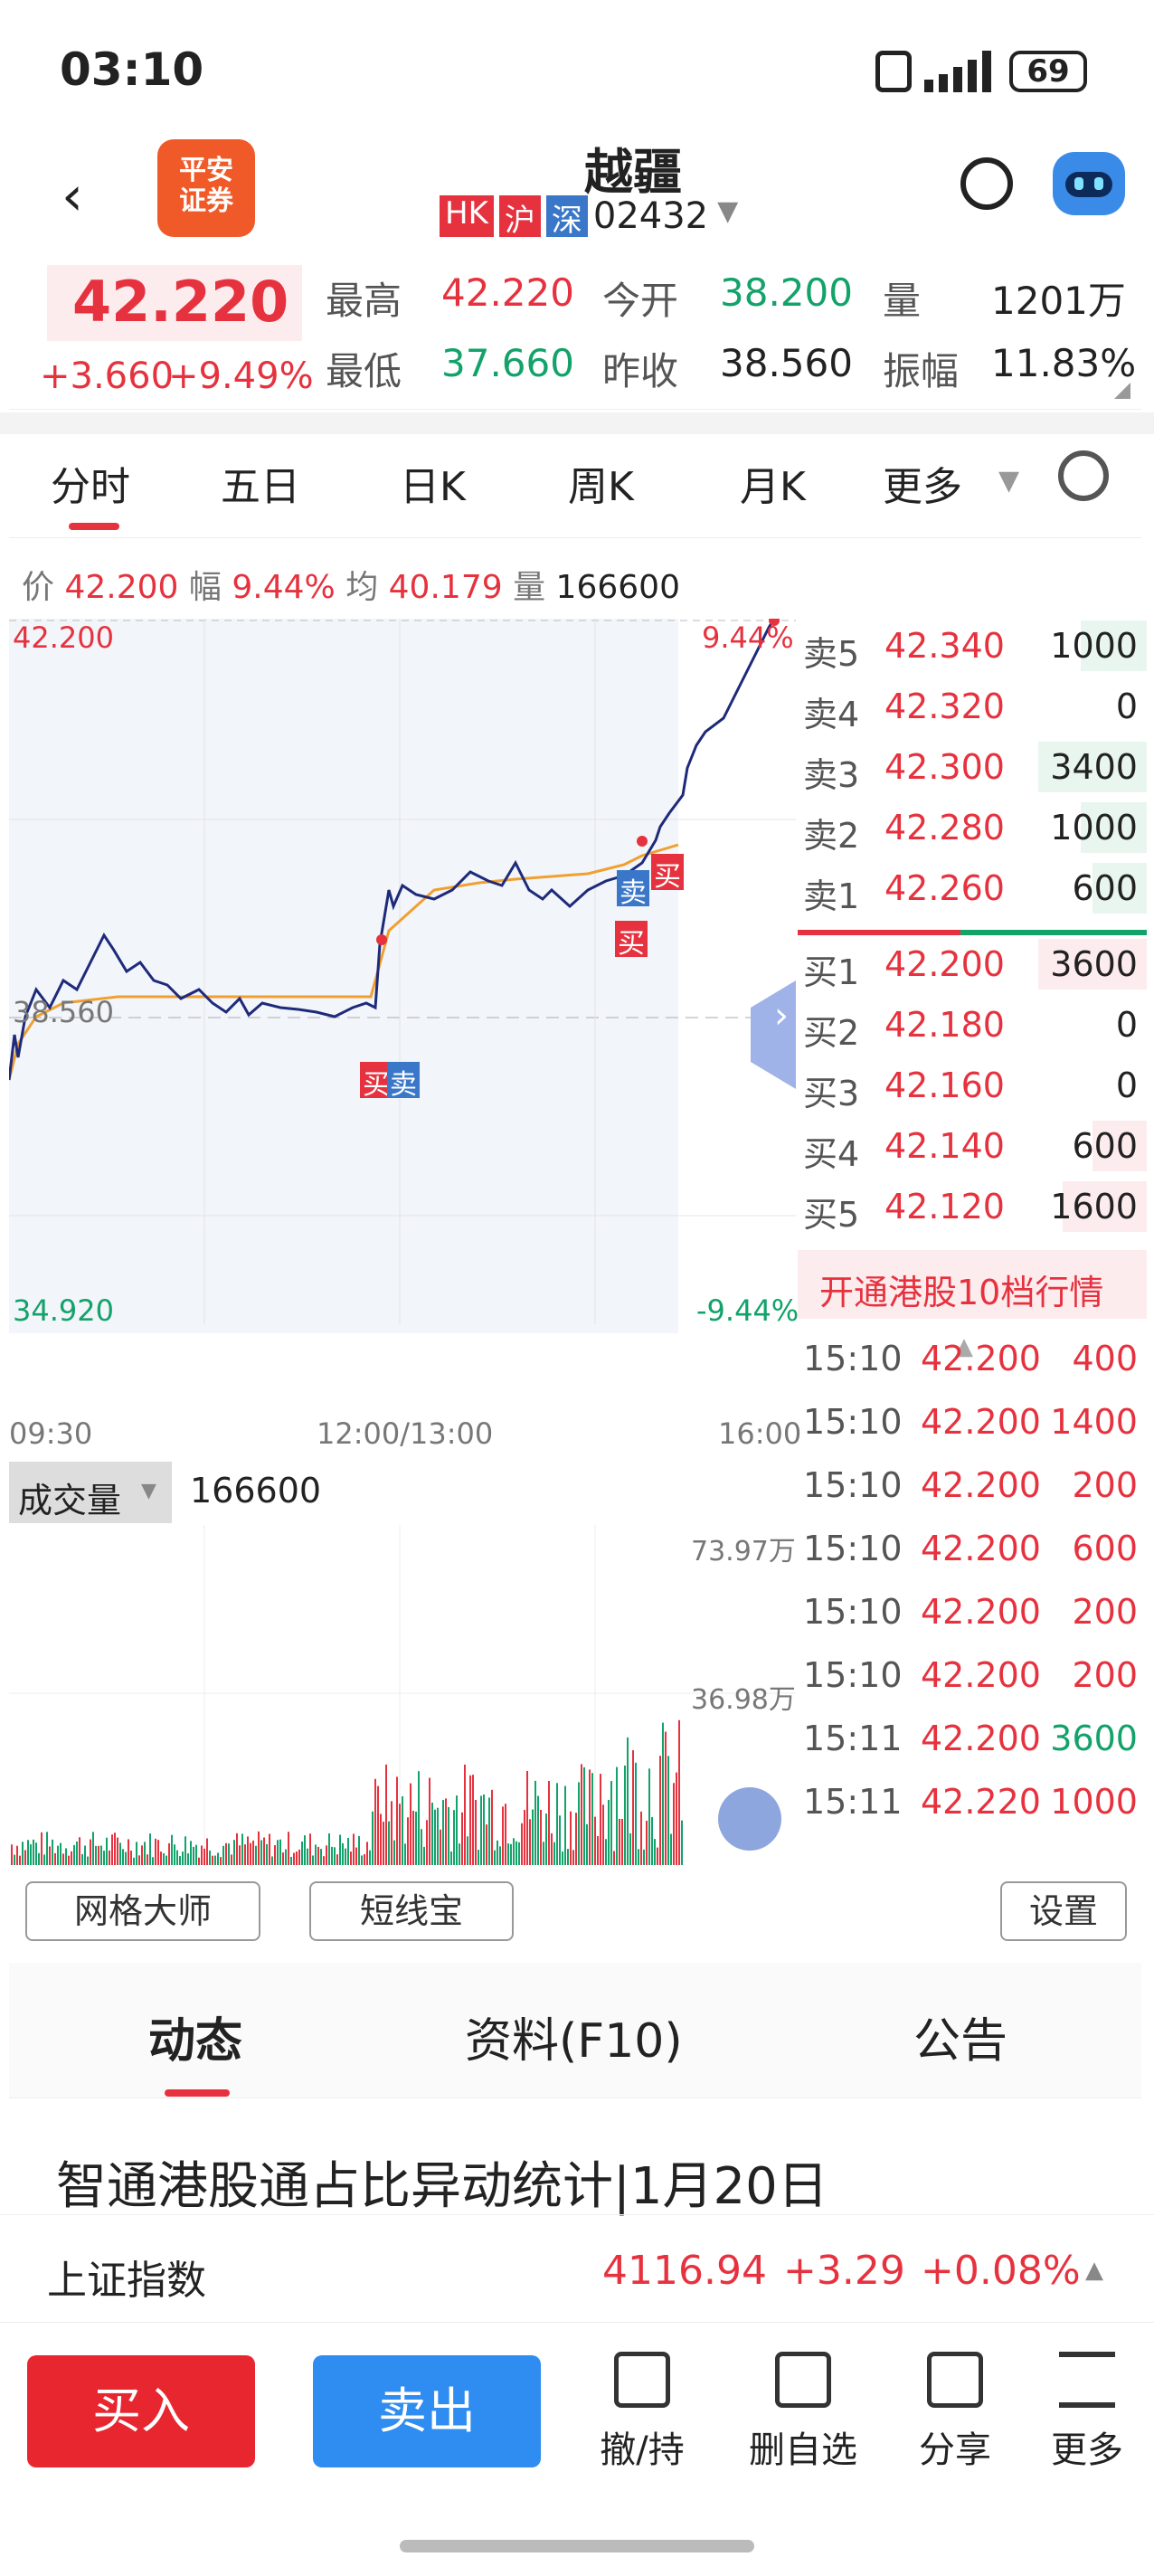 The height and width of the screenshot is (2576, 1154). Describe the element at coordinates (922, 483) in the screenshot. I see `tab-more: 更多` at that location.